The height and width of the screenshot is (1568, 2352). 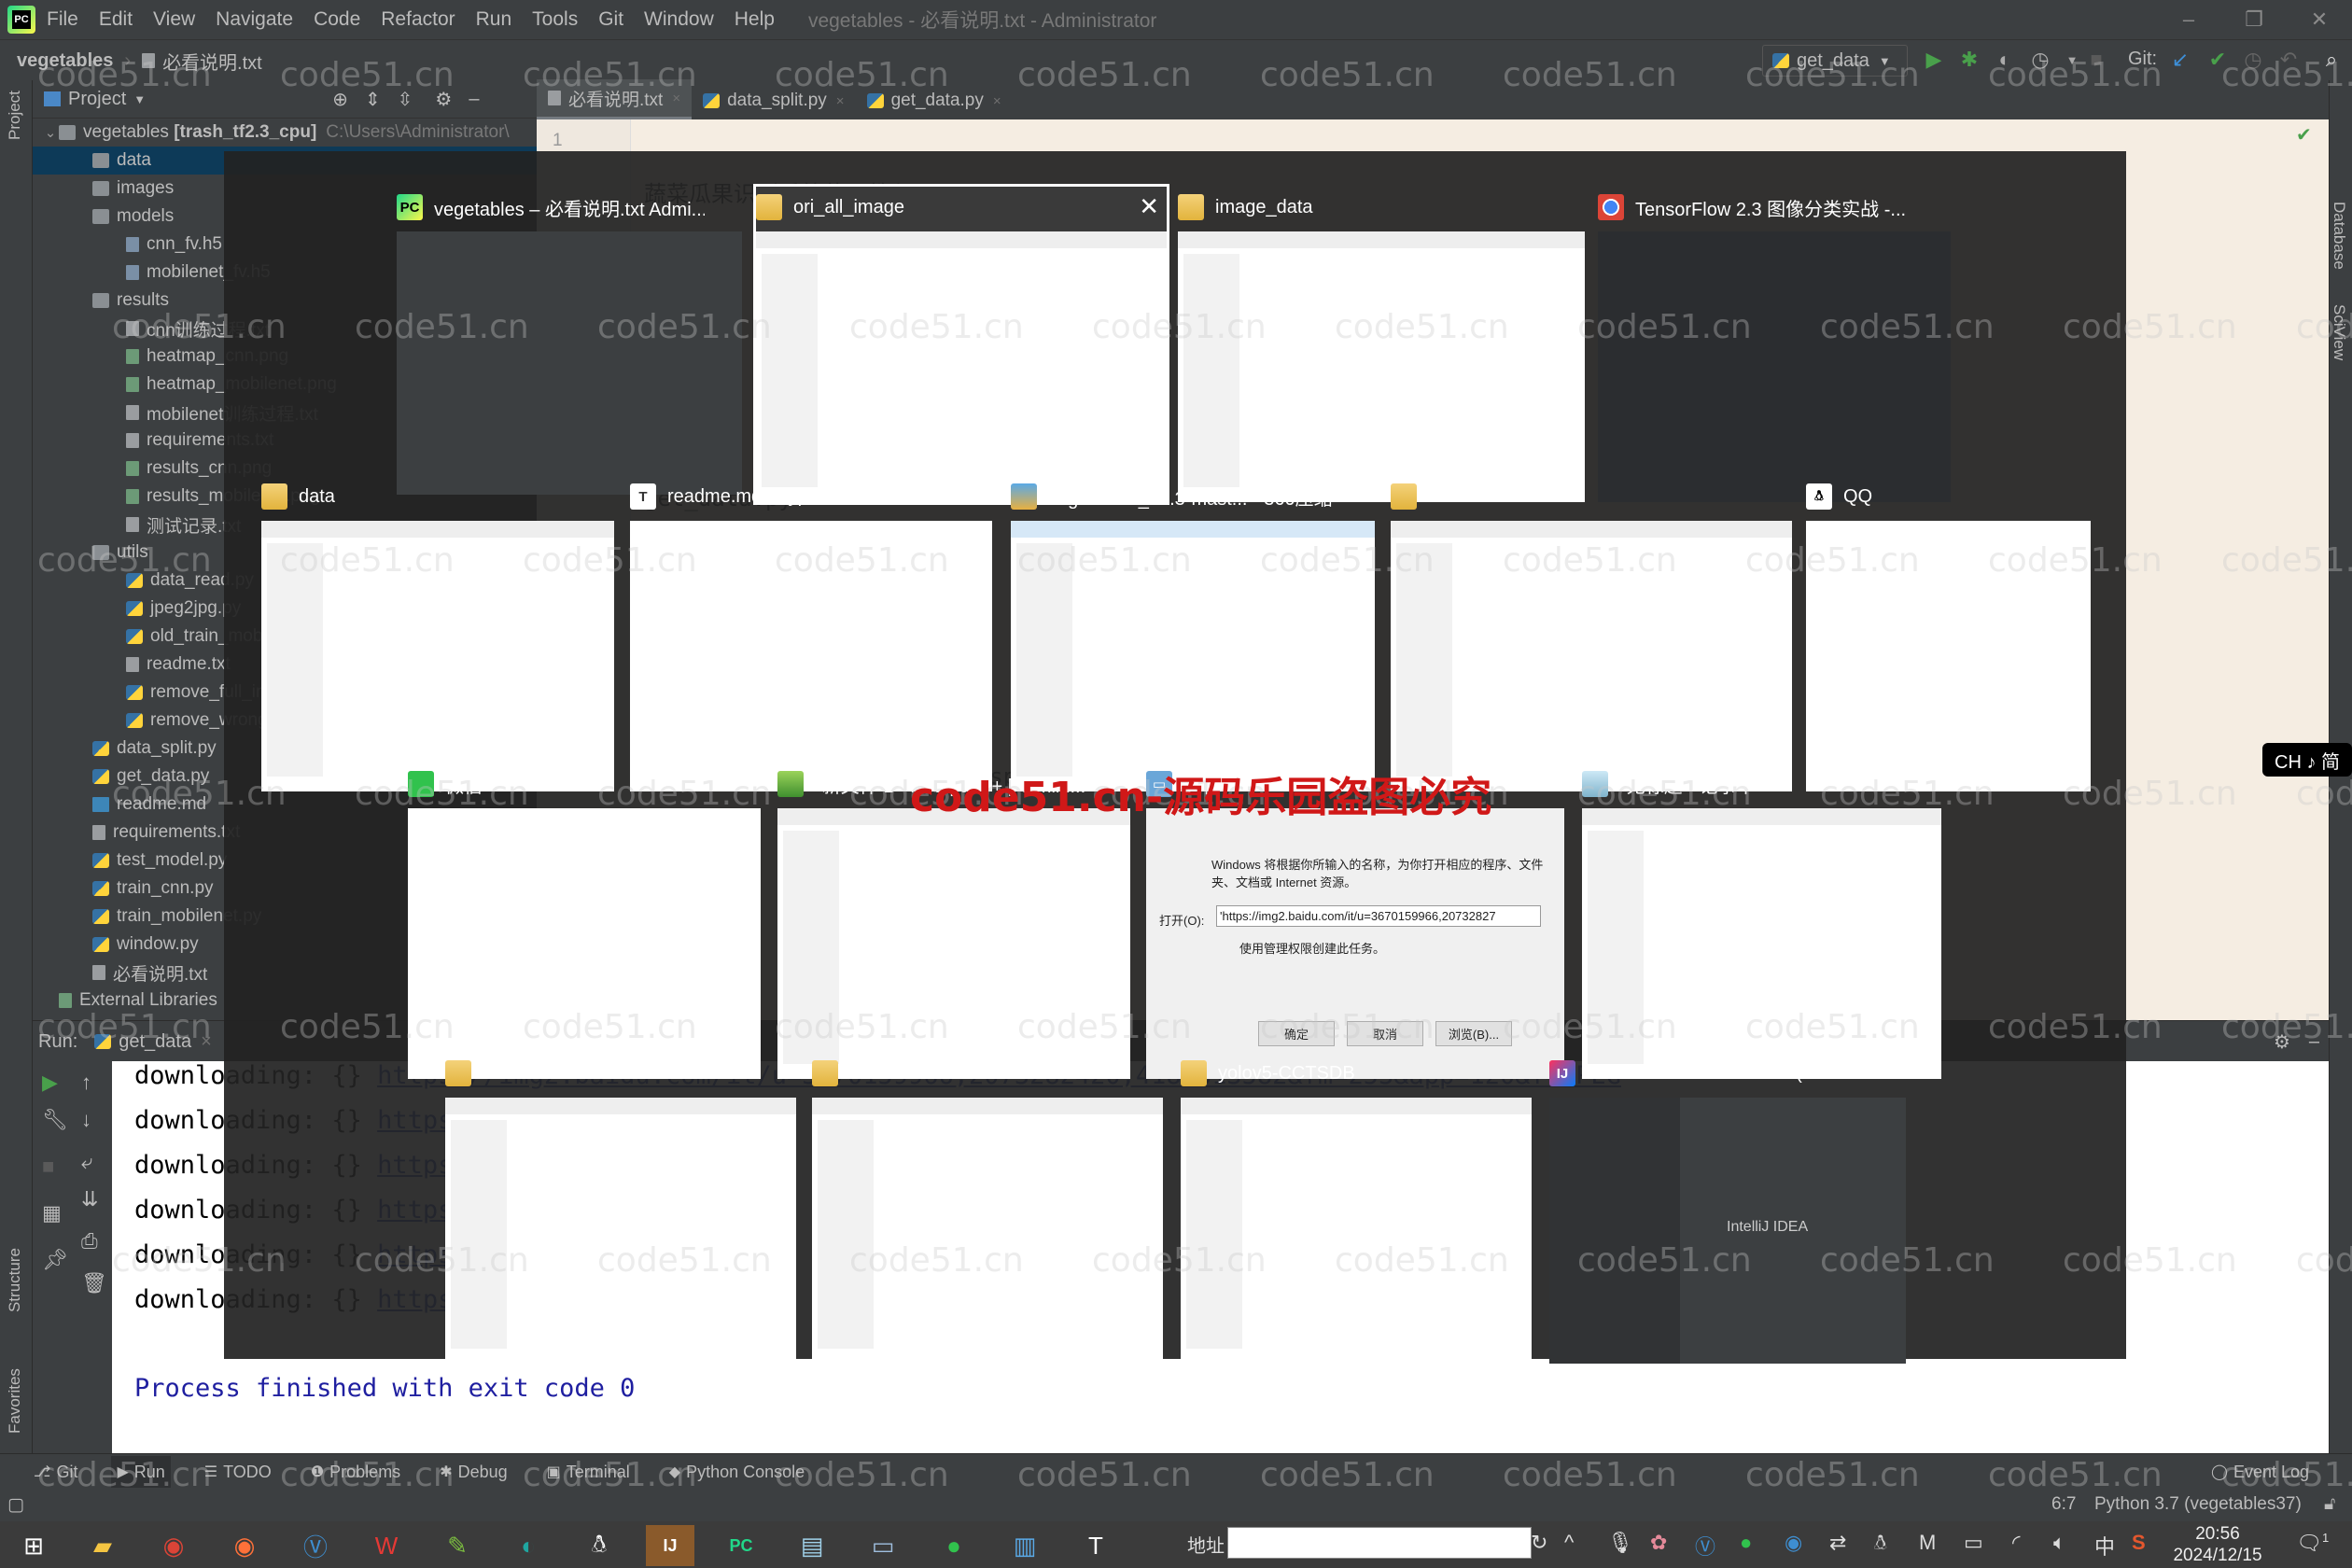 I want to click on caret-position: 6:7, so click(x=2063, y=1504).